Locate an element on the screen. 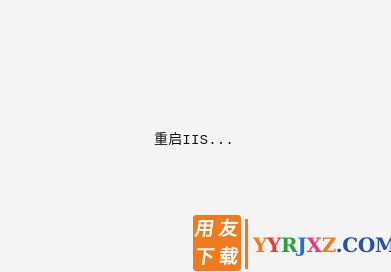  watermark-url-part: R is located at coordinates (289, 245).